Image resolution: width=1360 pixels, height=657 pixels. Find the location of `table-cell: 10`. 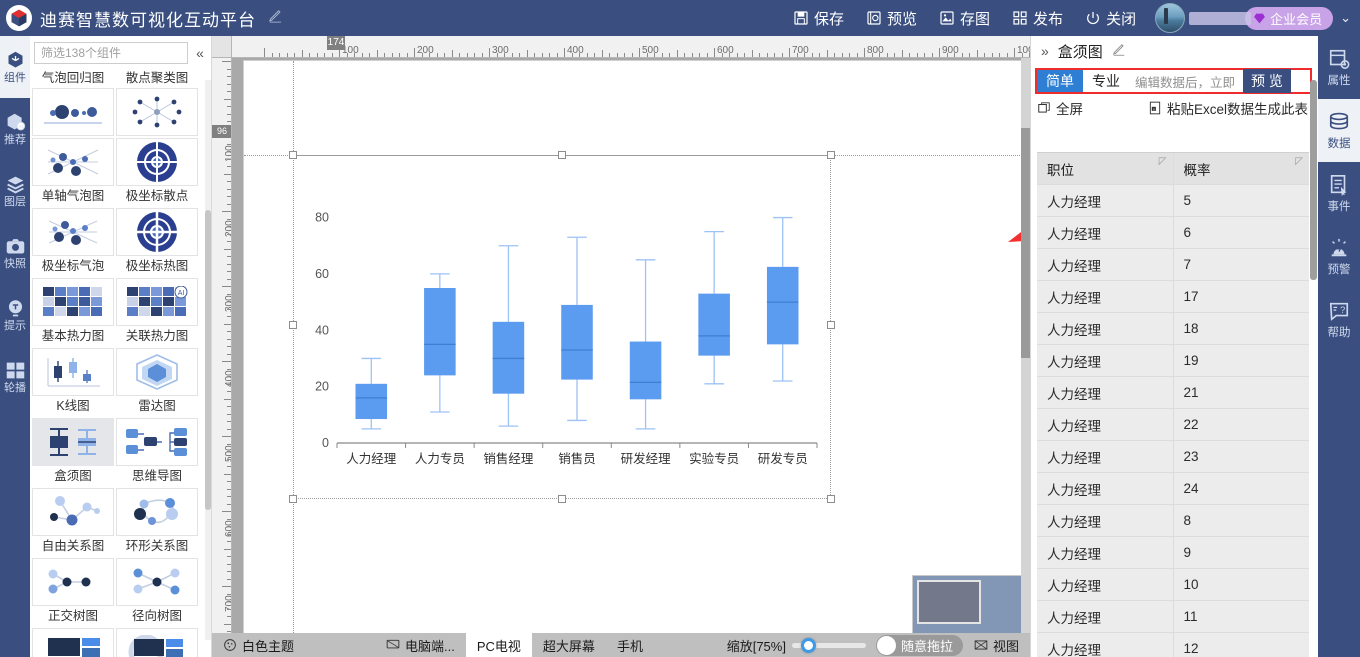

table-cell: 10 is located at coordinates (1241, 584).